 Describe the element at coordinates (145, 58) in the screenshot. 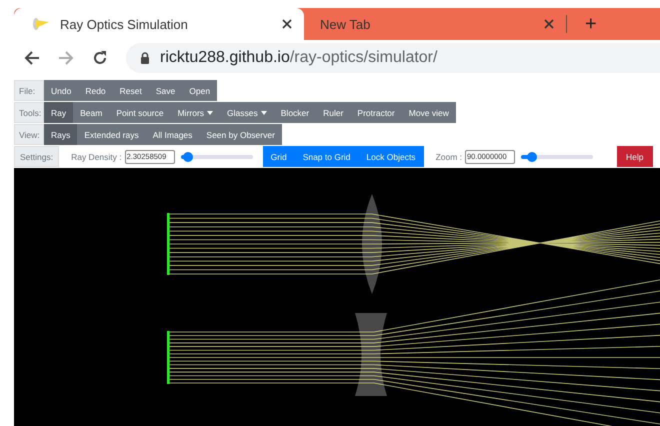

I see `lock-icon` at that location.